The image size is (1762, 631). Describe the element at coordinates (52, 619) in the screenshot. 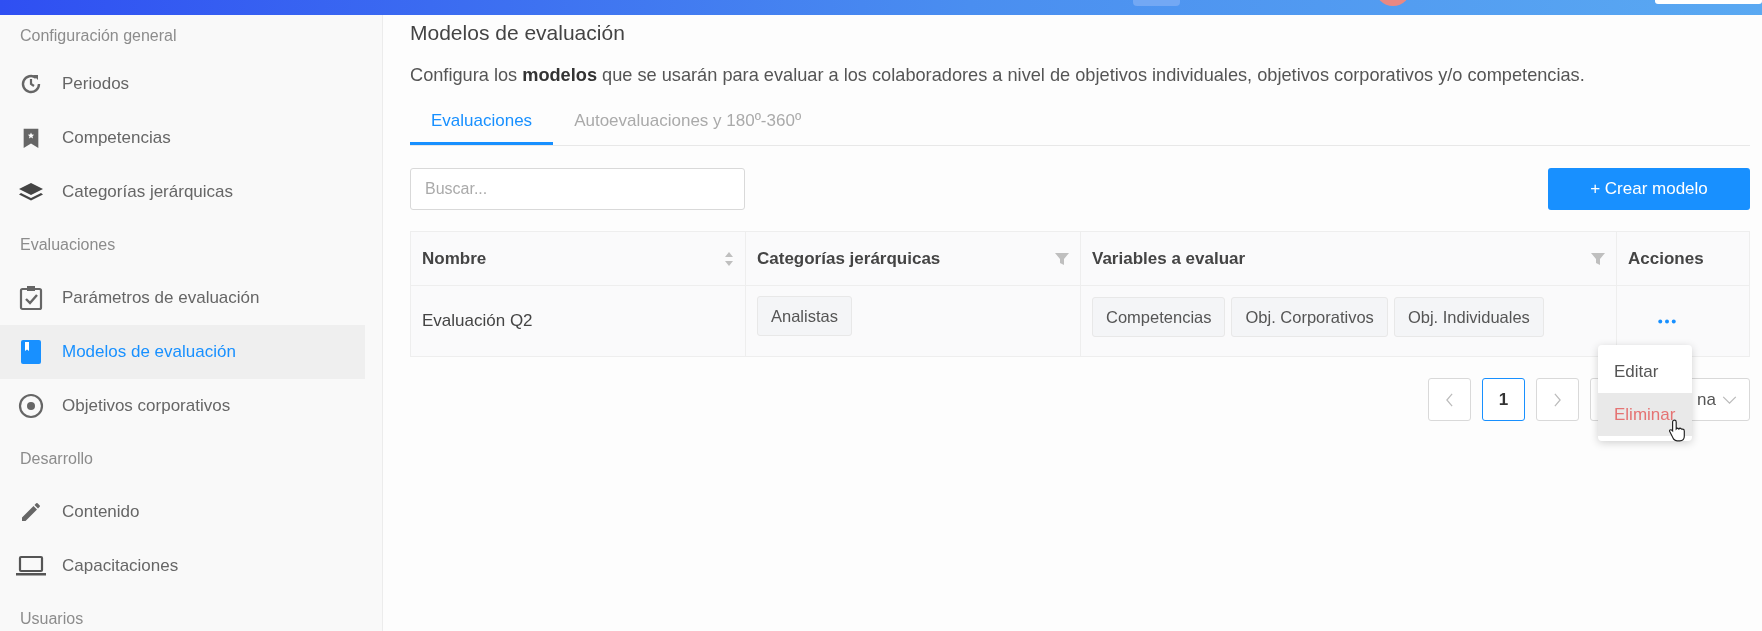

I see `section-heading: Usuarios` at that location.